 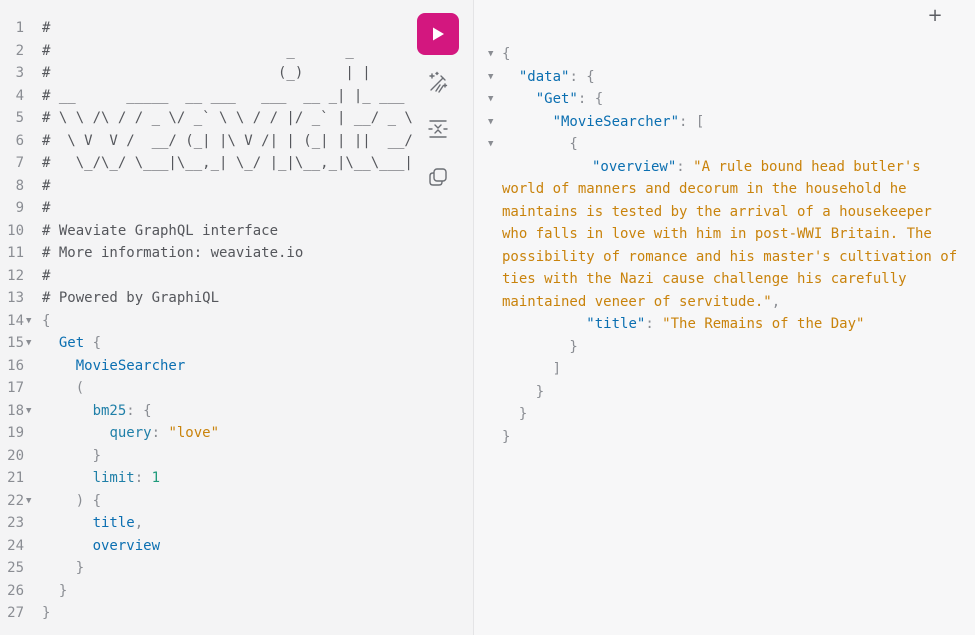 What do you see at coordinates (210, 276) in the screenshot?
I see `editor-line: 12 #` at bounding box center [210, 276].